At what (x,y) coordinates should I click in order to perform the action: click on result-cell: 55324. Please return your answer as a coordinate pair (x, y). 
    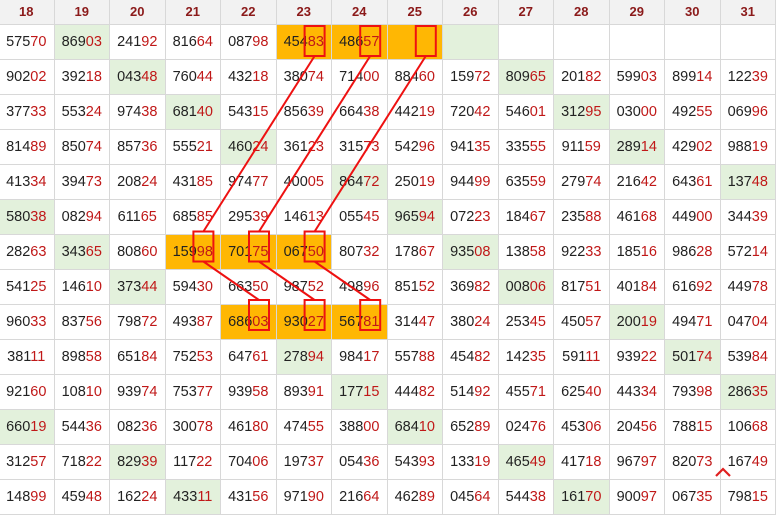
    Looking at the image, I should click on (81, 112).